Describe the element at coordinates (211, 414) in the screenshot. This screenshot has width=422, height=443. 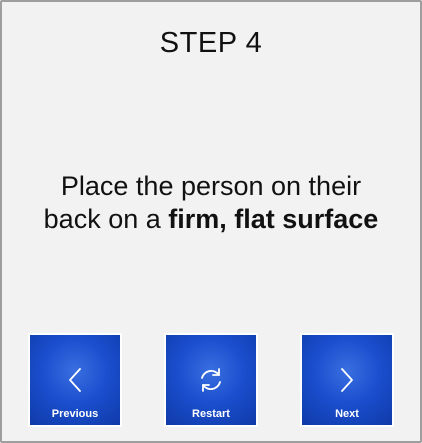
I see `restart-label: Restart` at that location.